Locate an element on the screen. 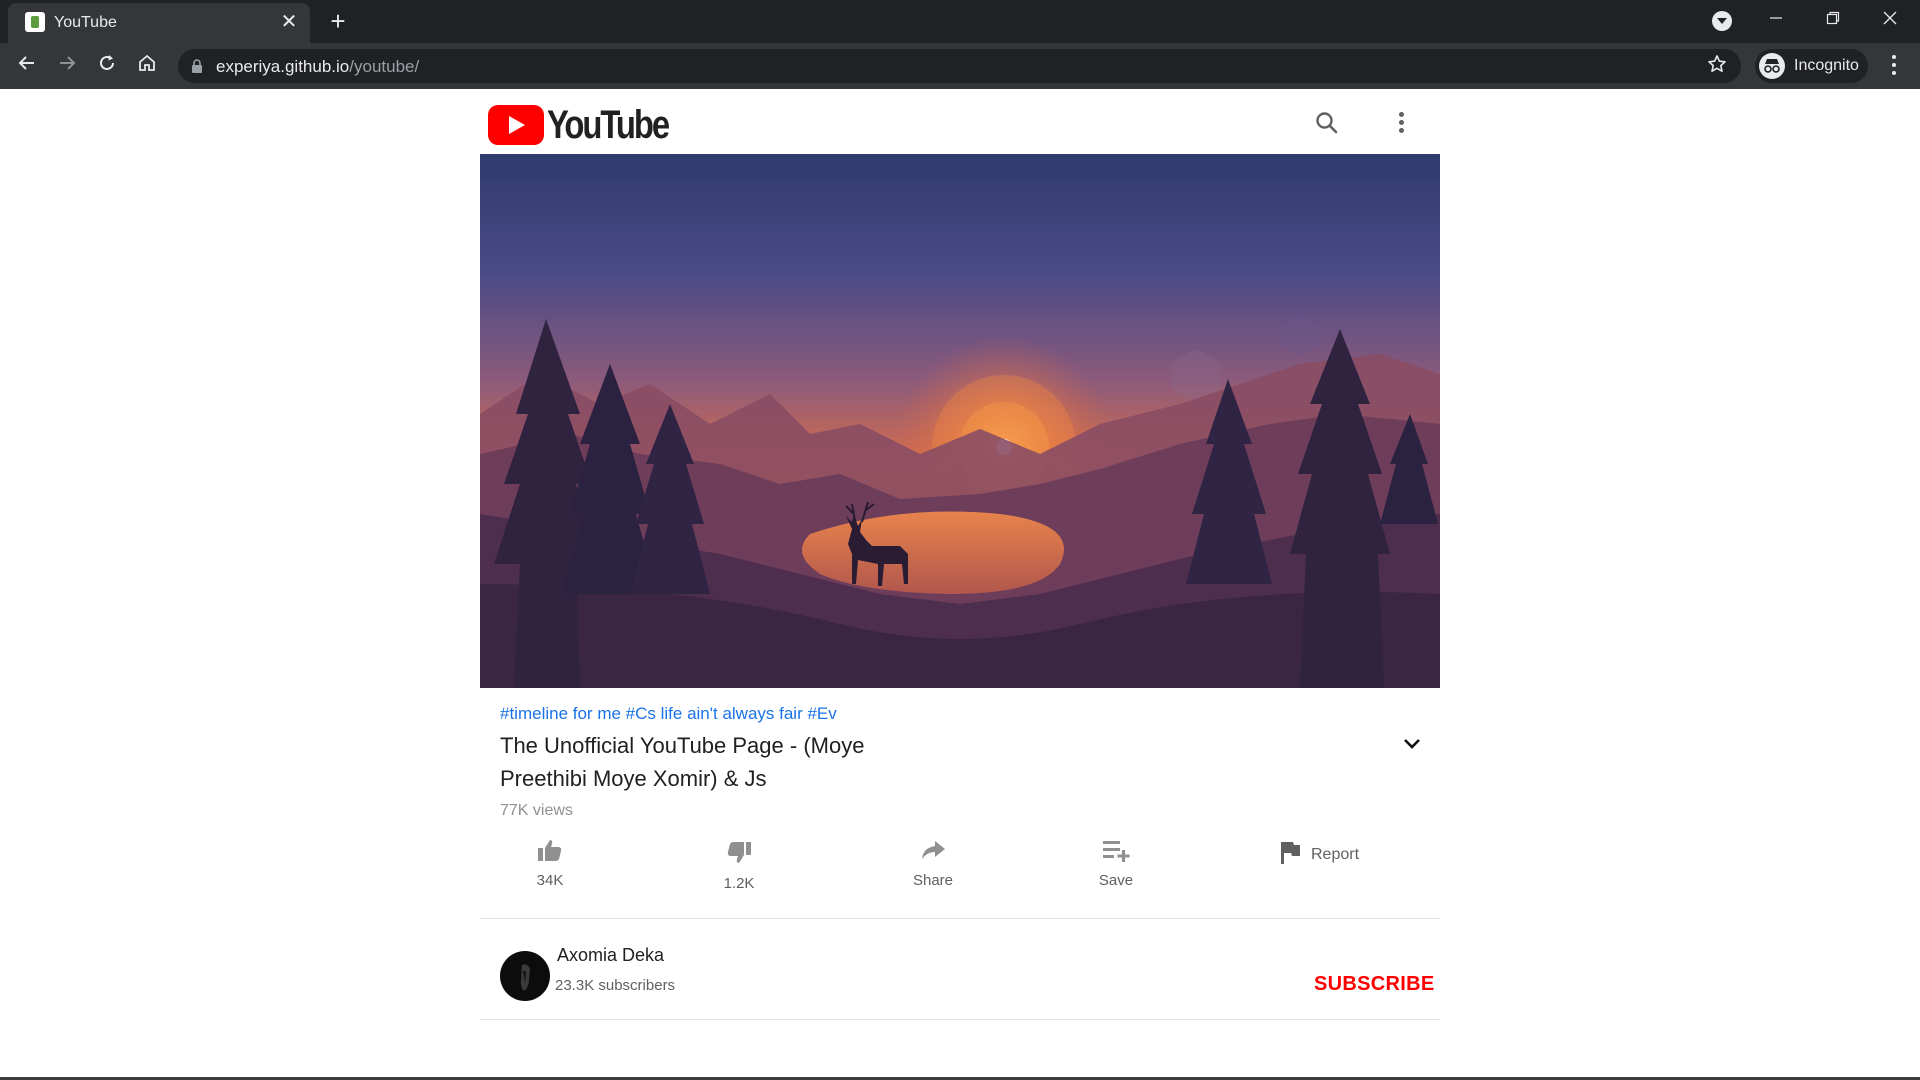  share-button: Share is located at coordinates (933, 863).